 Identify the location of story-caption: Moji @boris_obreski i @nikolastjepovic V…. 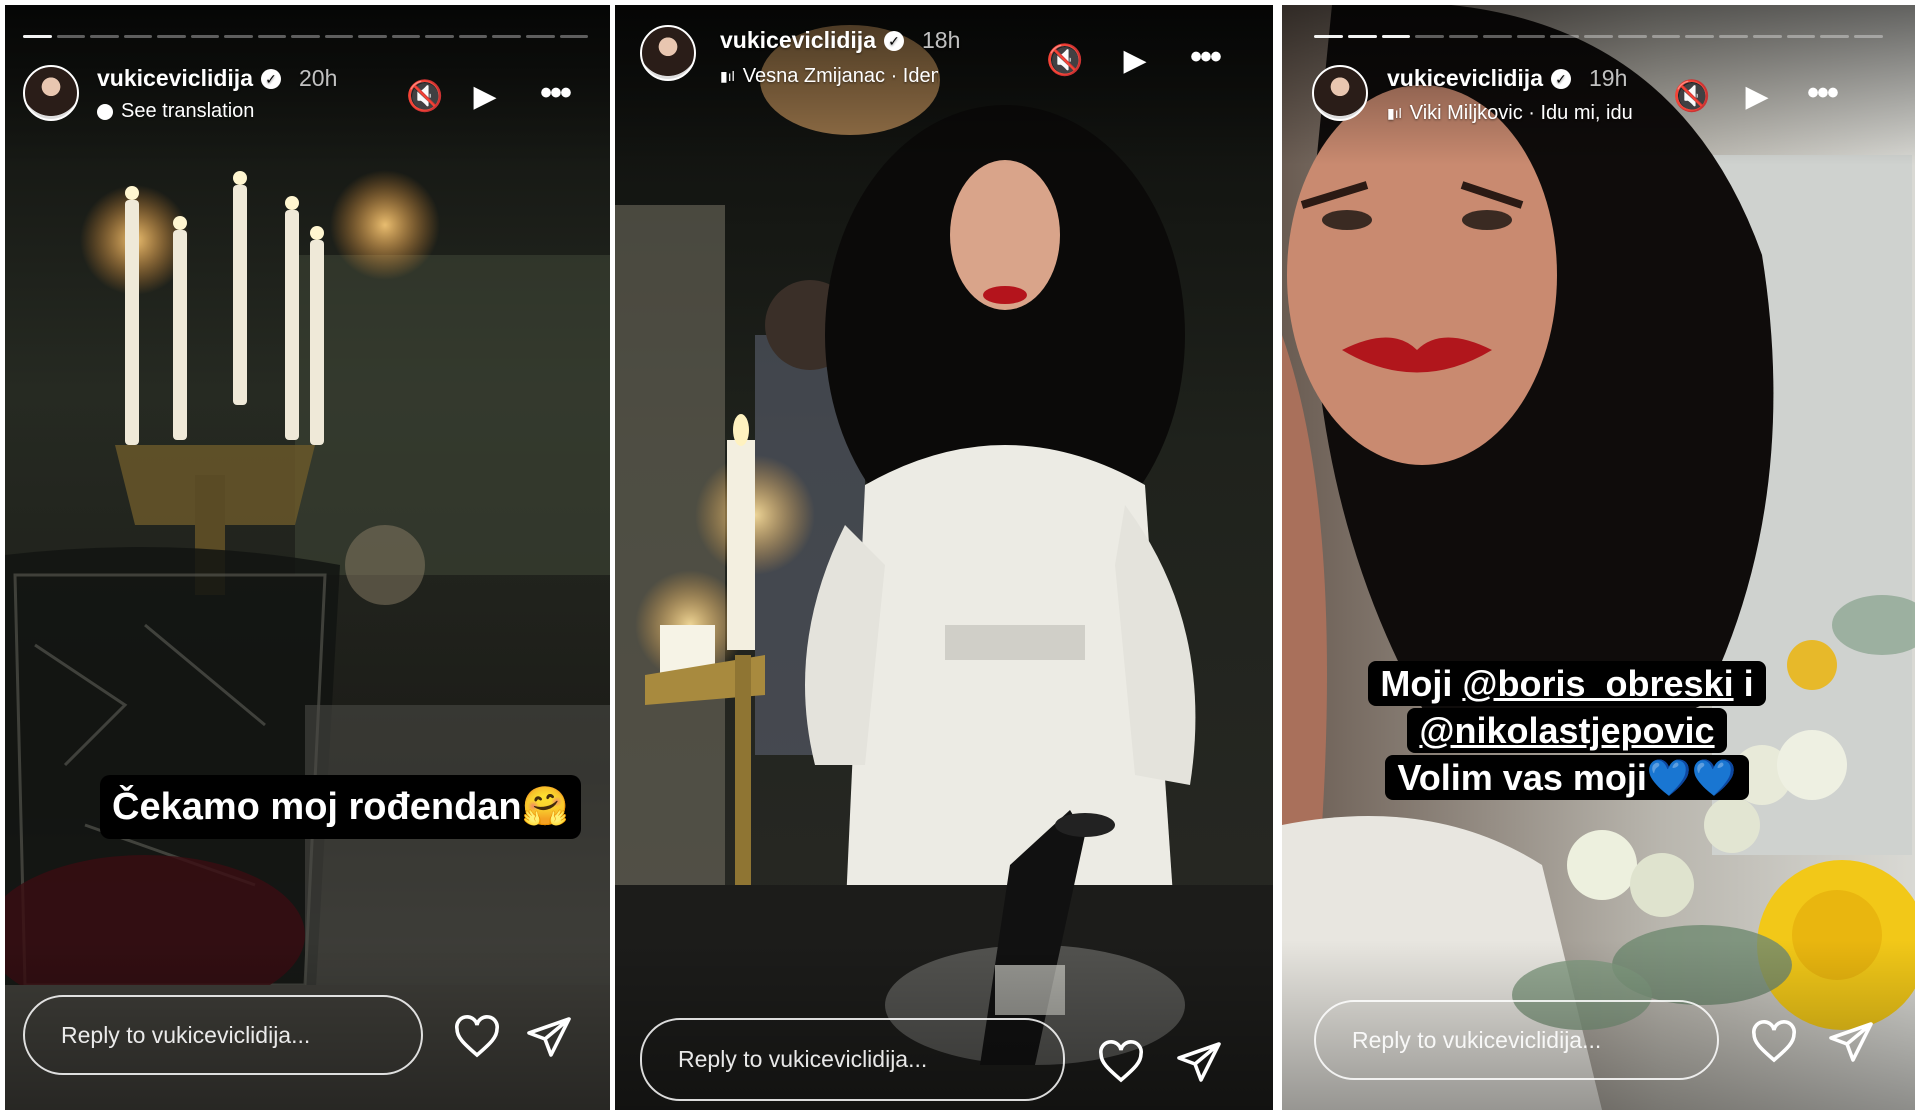
(1567, 730).